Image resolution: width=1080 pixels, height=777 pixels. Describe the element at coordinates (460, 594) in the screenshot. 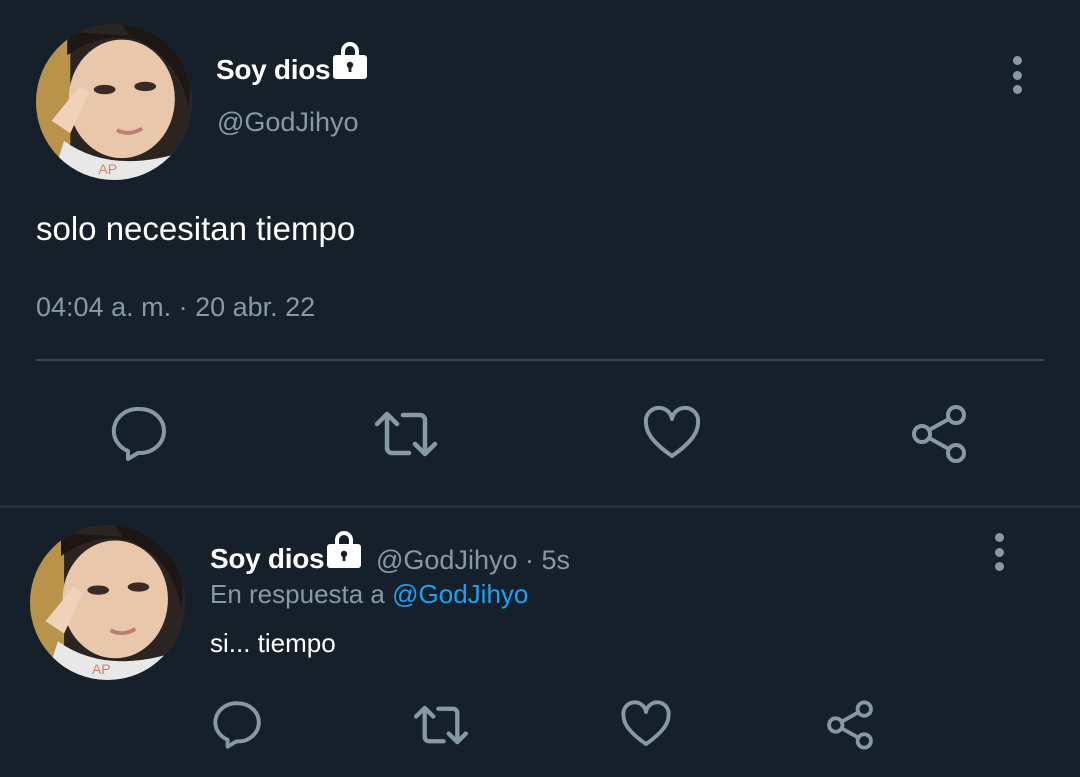

I see `mention-link: @GodJihyo` at that location.